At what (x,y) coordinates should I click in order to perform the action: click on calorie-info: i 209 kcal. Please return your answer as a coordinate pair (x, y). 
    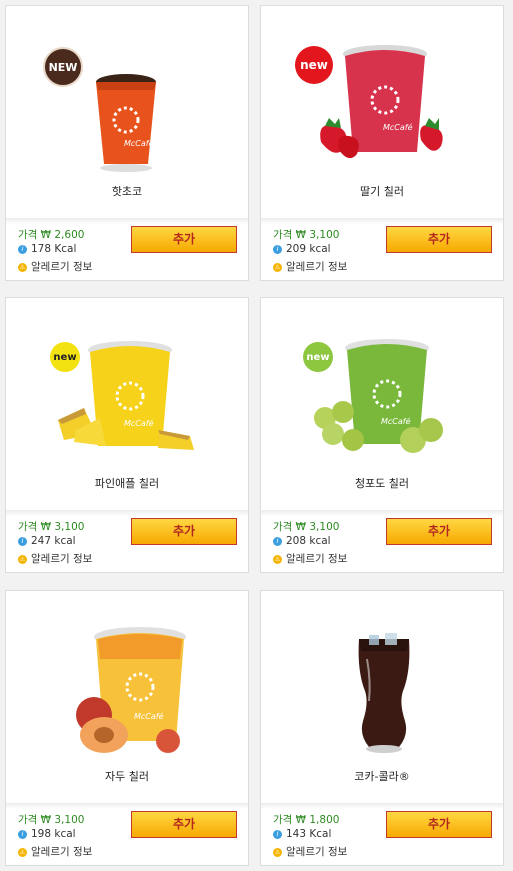
    Looking at the image, I should click on (302, 249).